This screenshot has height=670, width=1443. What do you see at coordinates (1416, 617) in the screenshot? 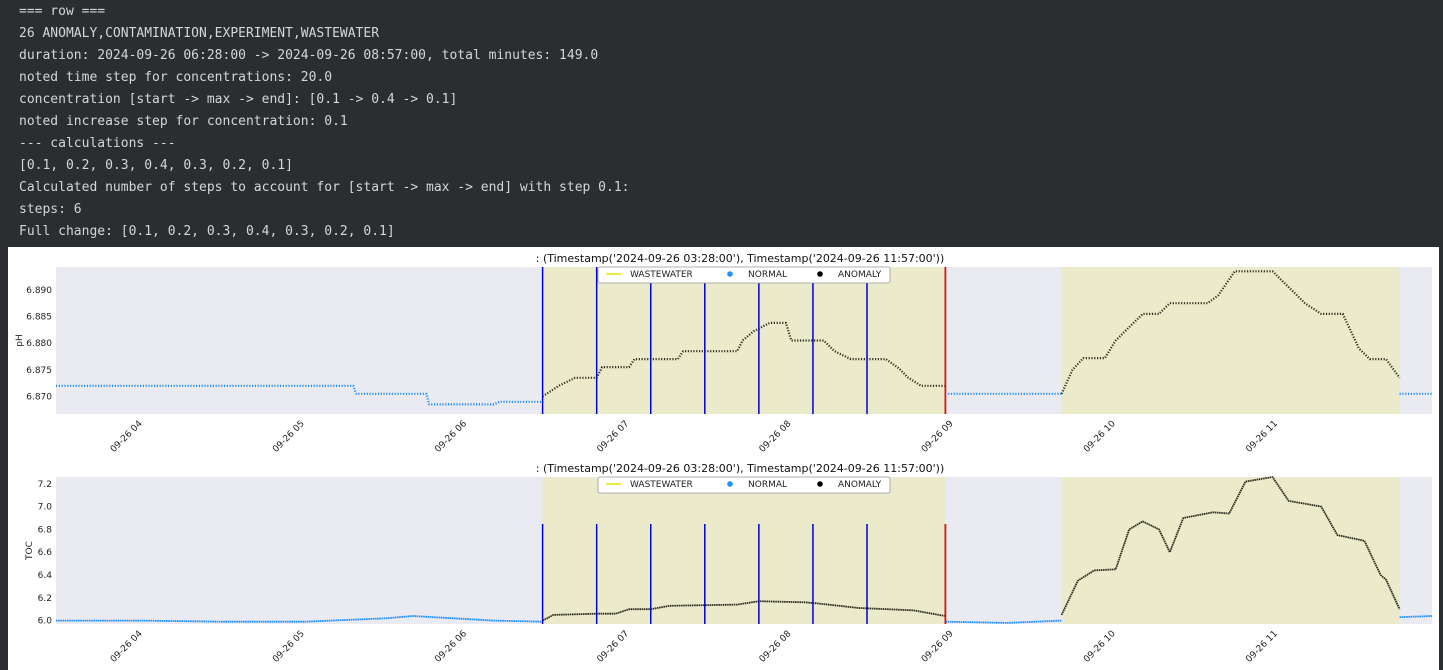
I see `normal-series` at bounding box center [1416, 617].